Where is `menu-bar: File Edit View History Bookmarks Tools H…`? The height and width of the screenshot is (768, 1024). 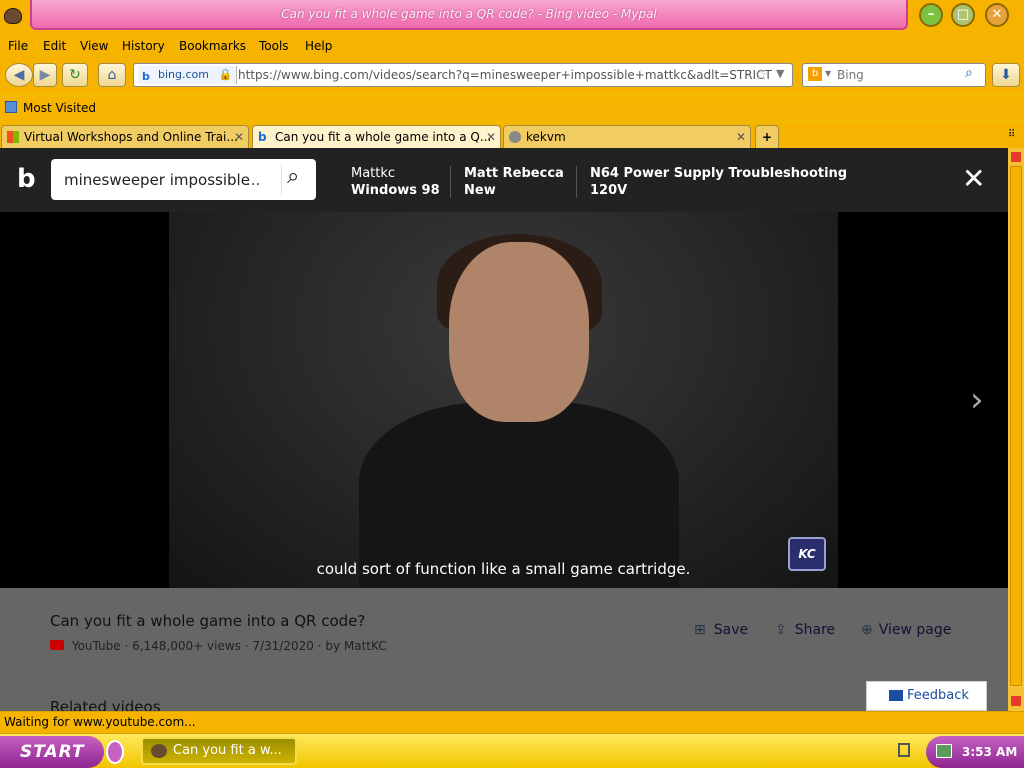
menu-bar: File Edit View History Bookmarks Tools H… is located at coordinates (512, 47).